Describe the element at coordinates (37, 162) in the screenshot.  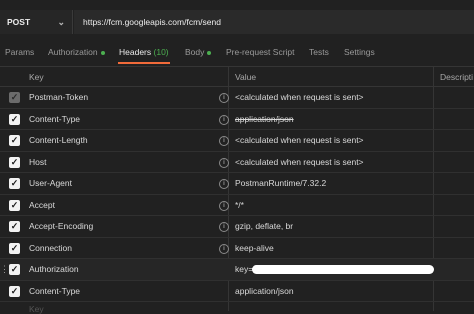
I see `header-key: Host` at that location.